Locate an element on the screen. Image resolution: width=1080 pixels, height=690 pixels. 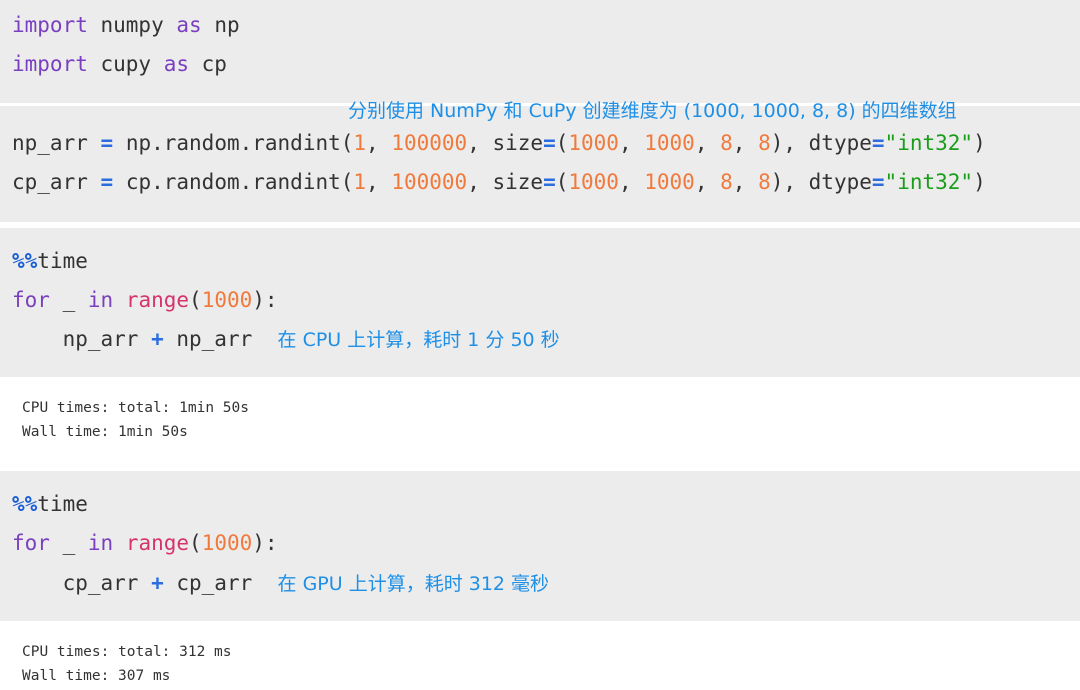
output-line: CPU times: total: 1min 50s is located at coordinates (135, 408).